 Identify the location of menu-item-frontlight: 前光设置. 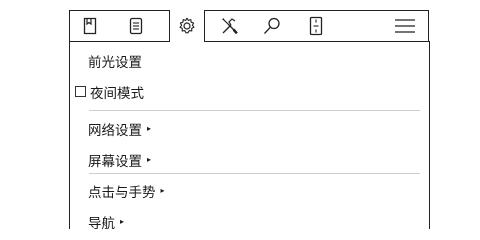
(115, 60).